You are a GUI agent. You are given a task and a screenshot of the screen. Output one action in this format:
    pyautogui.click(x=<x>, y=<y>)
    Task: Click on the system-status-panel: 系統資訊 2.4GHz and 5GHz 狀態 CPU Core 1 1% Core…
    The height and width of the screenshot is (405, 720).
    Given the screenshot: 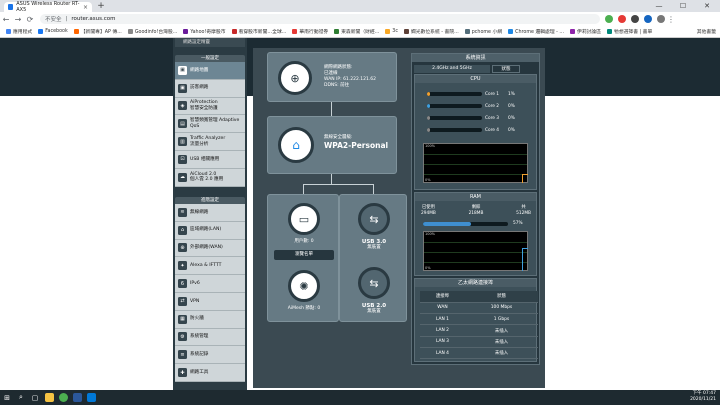 What is the action you would take?
    pyautogui.click(x=475, y=209)
    